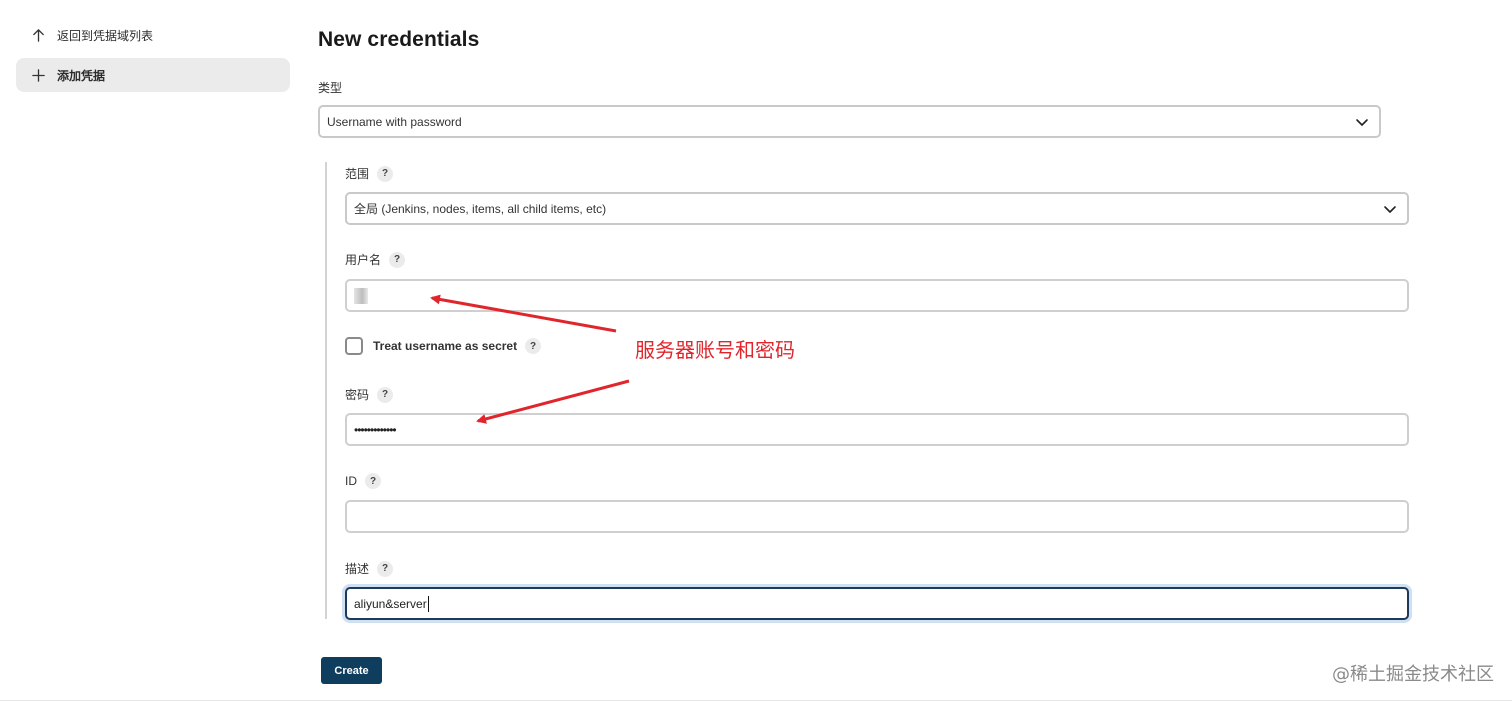 This screenshot has height=703, width=1512. Describe the element at coordinates (553, 401) in the screenshot. I see `annotation-arrow-password` at that location.